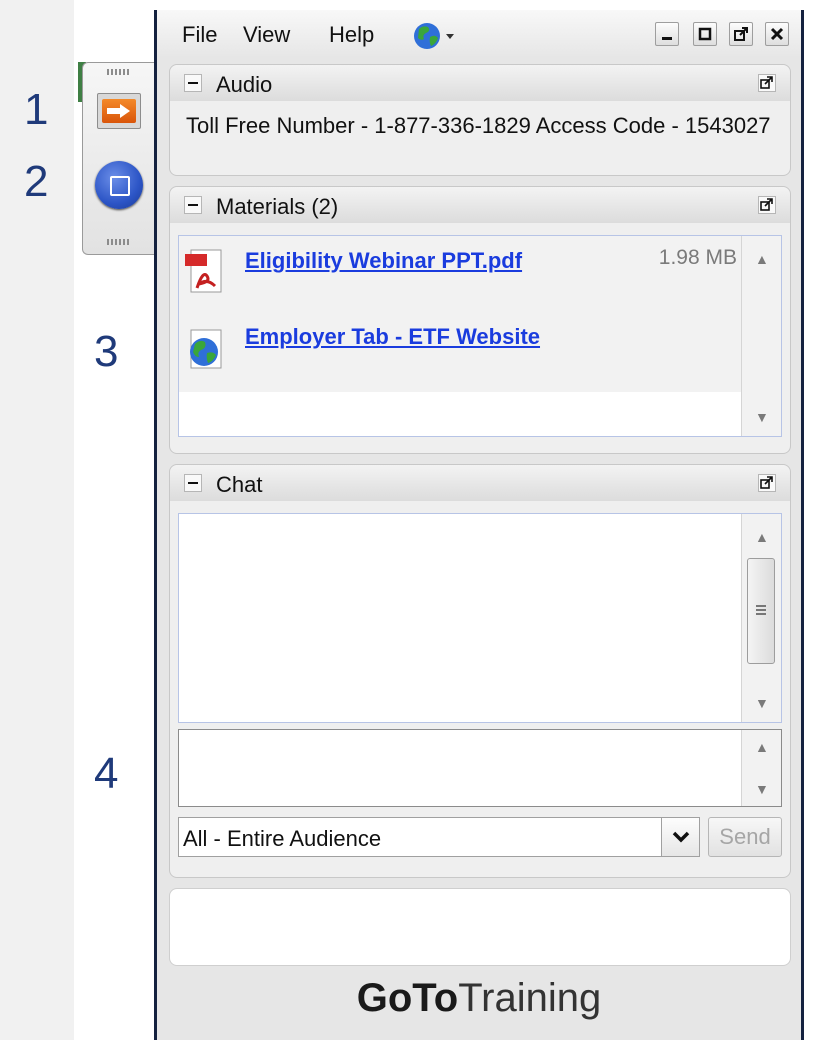 This screenshot has width=818, height=1040. Describe the element at coordinates (205, 271) in the screenshot. I see `pdf-icon` at that location.